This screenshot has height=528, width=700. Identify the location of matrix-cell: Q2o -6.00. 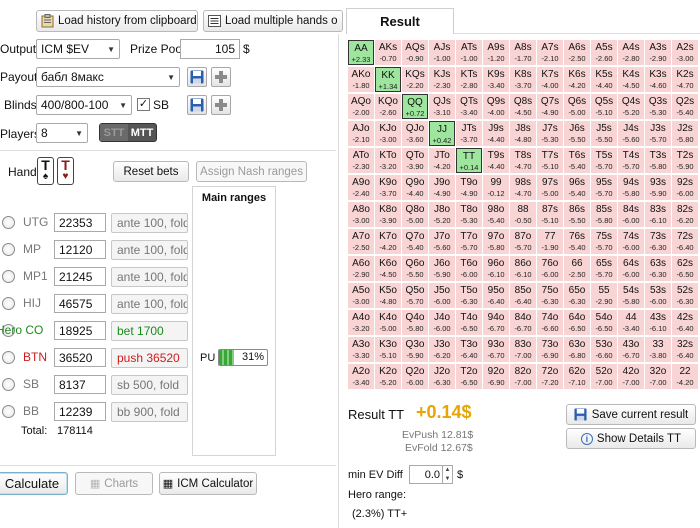
(415, 376).